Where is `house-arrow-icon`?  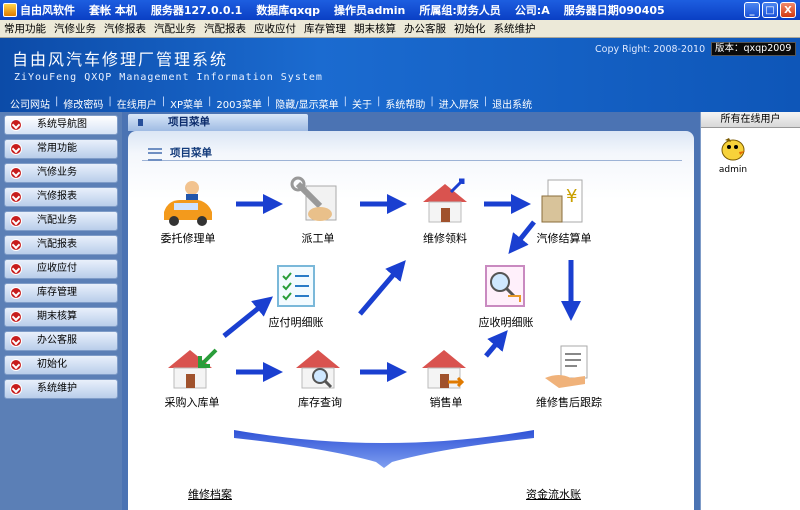
house-arrow-icon is located at coordinates (193, 368).